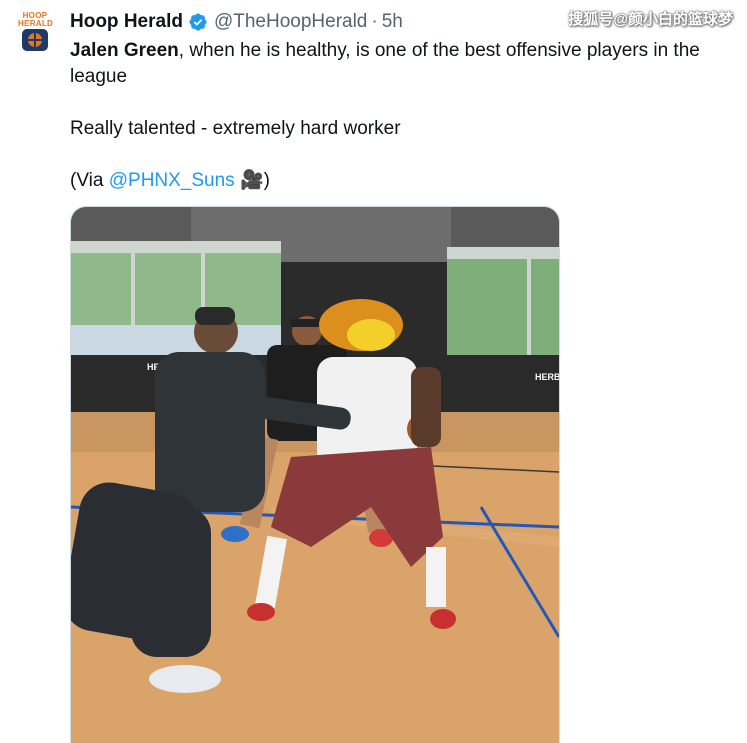 This screenshot has height=743, width=747. I want to click on tweet-timestamp: 5h, so click(392, 22).